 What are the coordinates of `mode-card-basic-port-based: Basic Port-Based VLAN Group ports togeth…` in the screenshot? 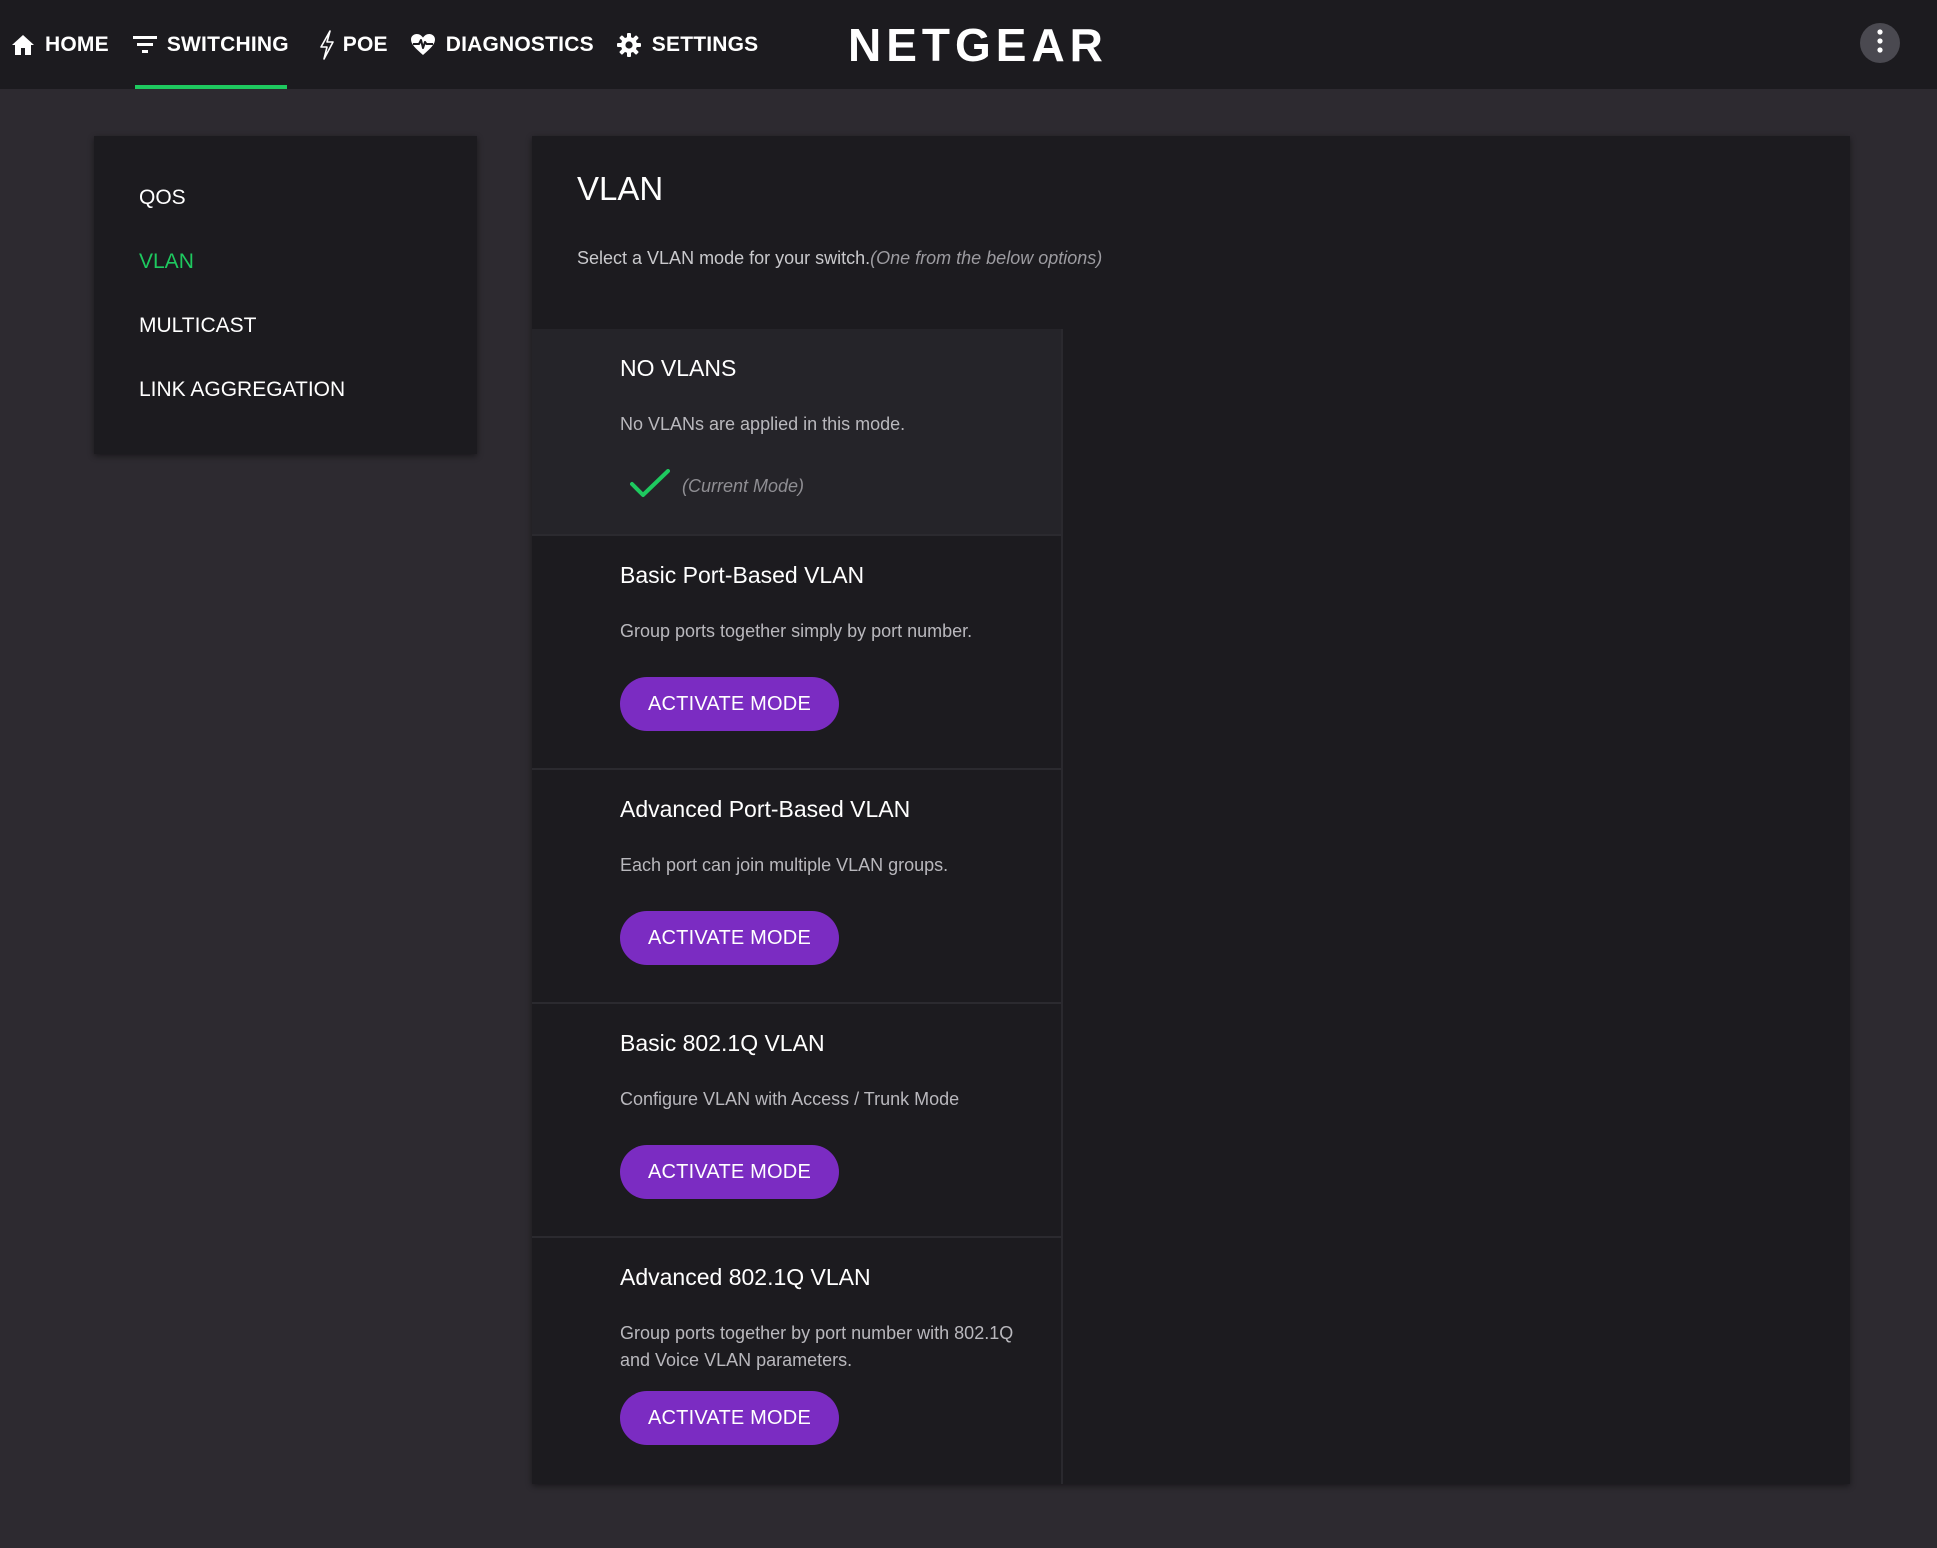 It's located at (796, 653).